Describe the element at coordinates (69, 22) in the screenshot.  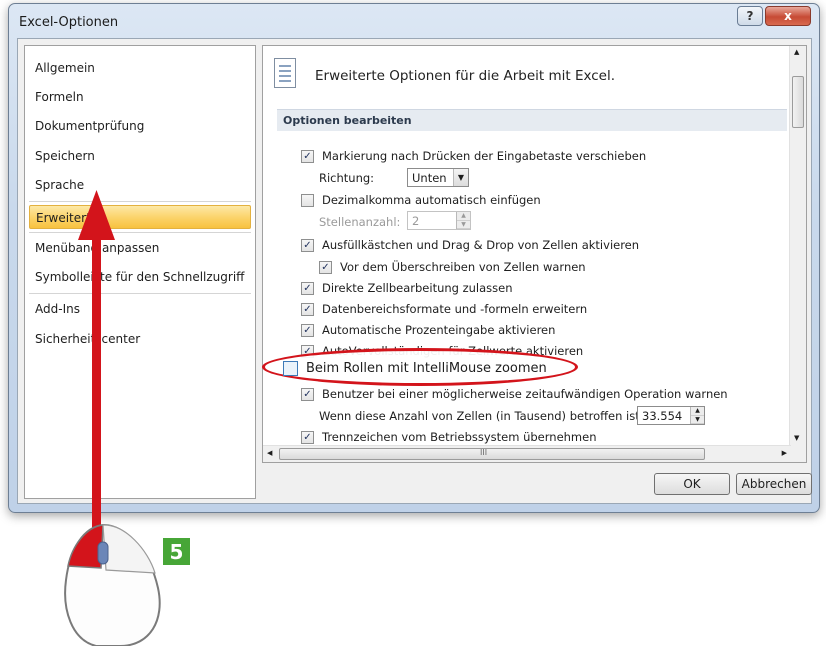
I see `dialog-title: Excel-Optionen` at that location.